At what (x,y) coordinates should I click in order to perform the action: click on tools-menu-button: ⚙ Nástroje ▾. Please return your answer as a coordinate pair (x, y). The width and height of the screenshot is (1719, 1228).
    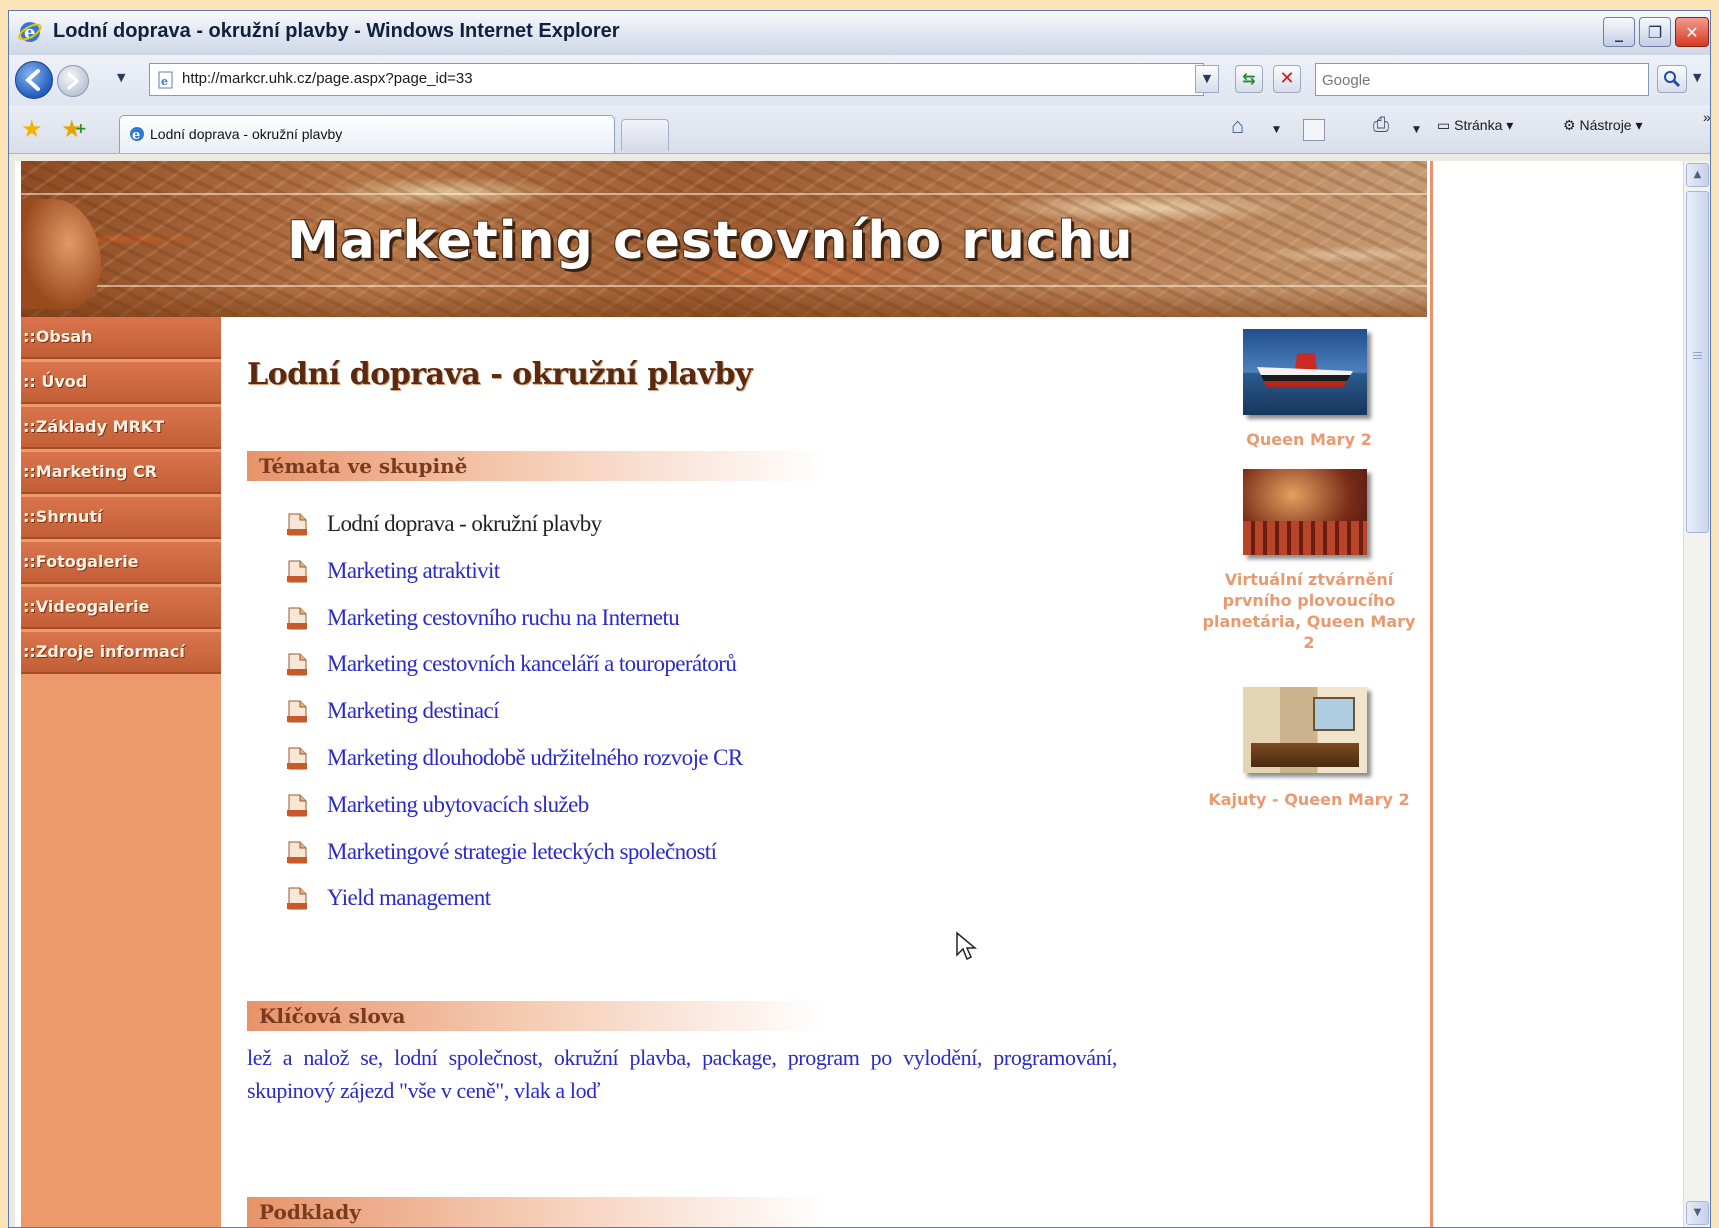
    Looking at the image, I should click on (1603, 125).